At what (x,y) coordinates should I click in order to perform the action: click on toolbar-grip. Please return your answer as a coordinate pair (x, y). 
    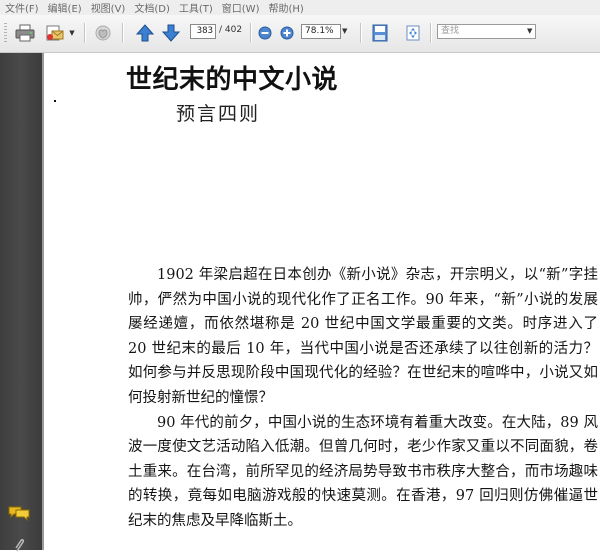
    Looking at the image, I should click on (5, 33).